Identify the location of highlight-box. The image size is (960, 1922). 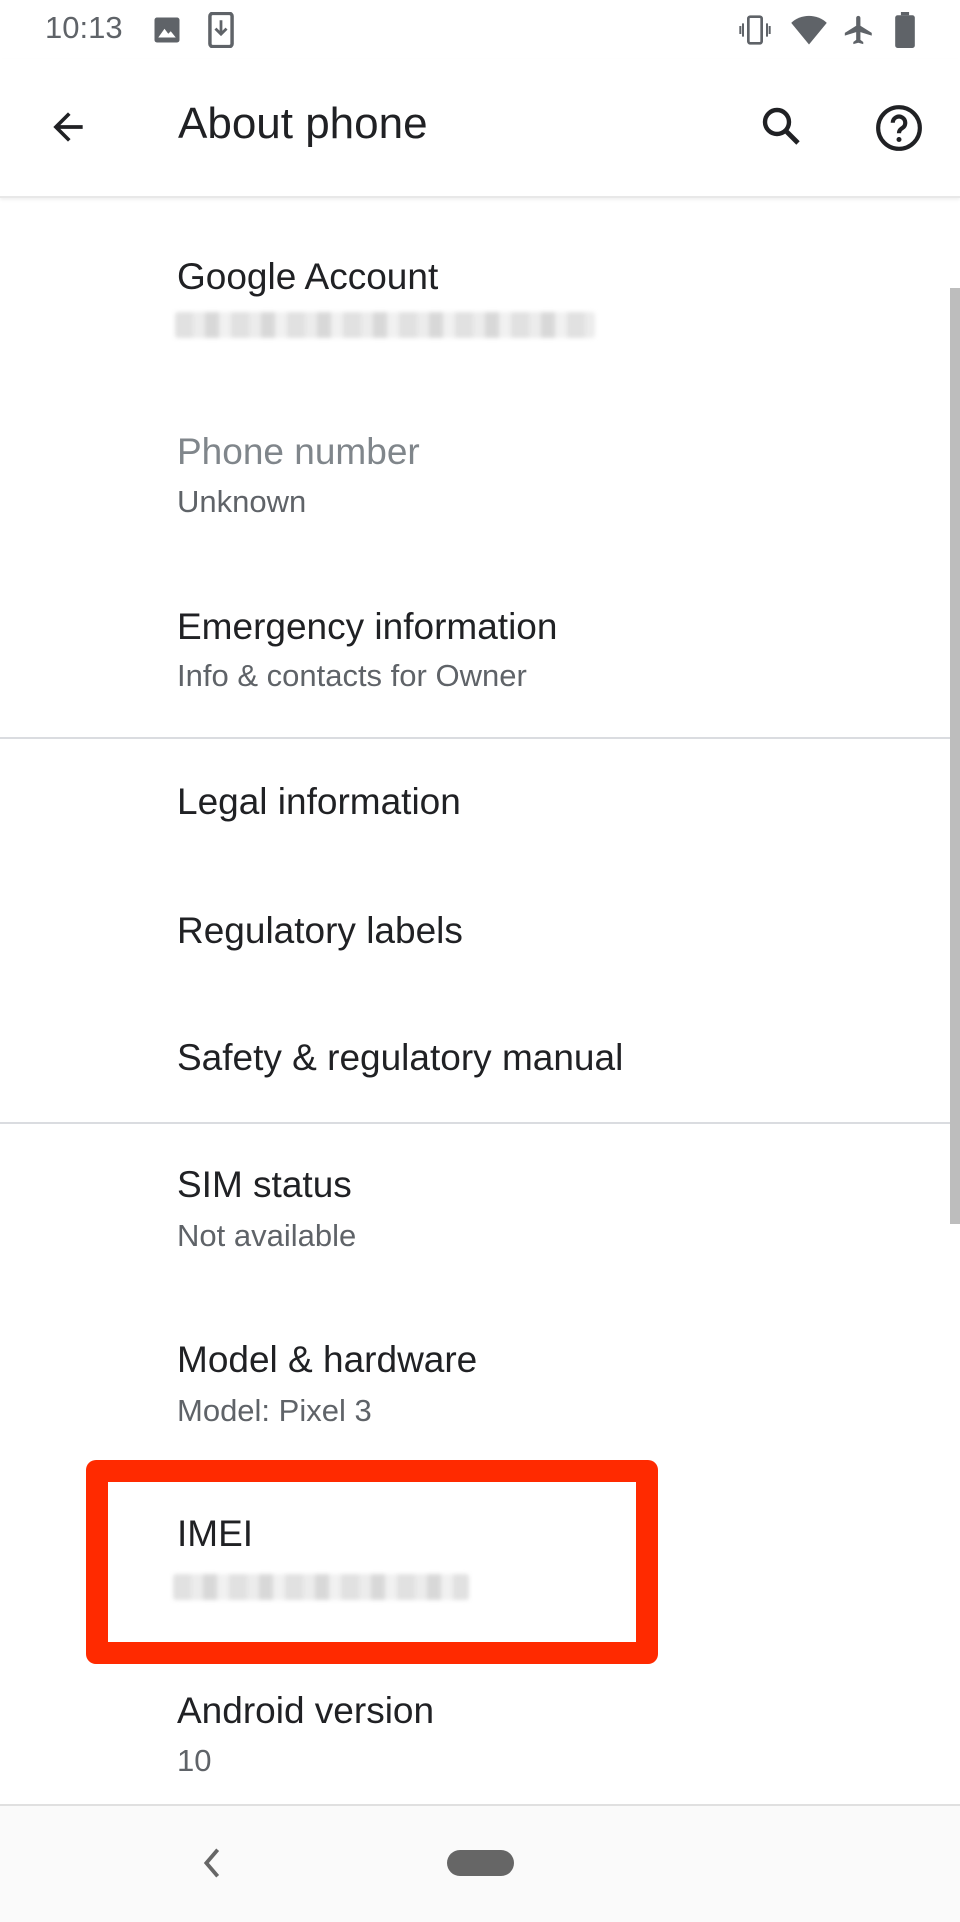
(372, 1562).